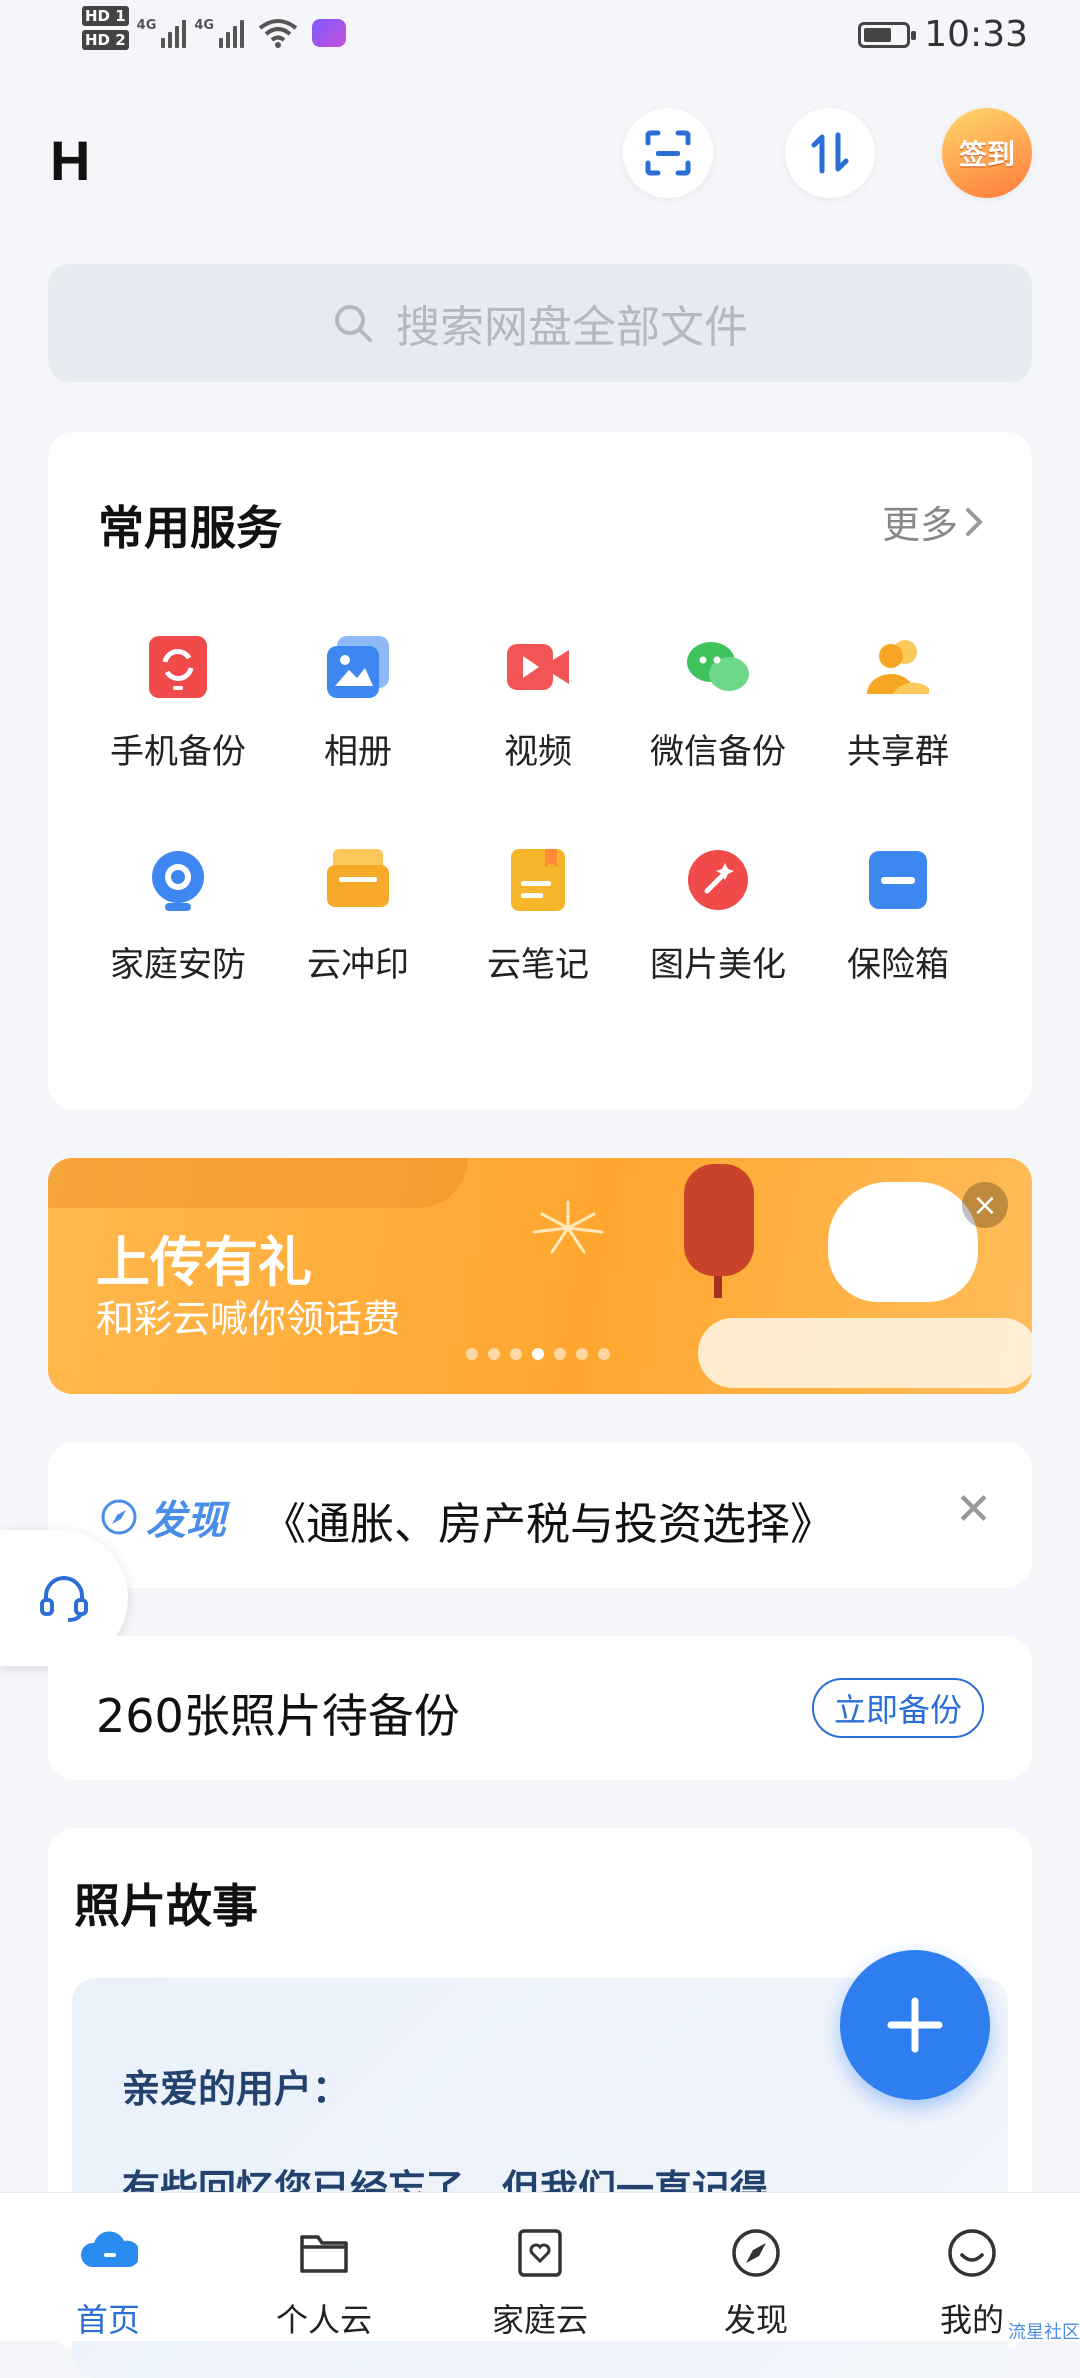 The height and width of the screenshot is (2378, 1080). Describe the element at coordinates (329, 33) in the screenshot. I see `notification-app-icon` at that location.